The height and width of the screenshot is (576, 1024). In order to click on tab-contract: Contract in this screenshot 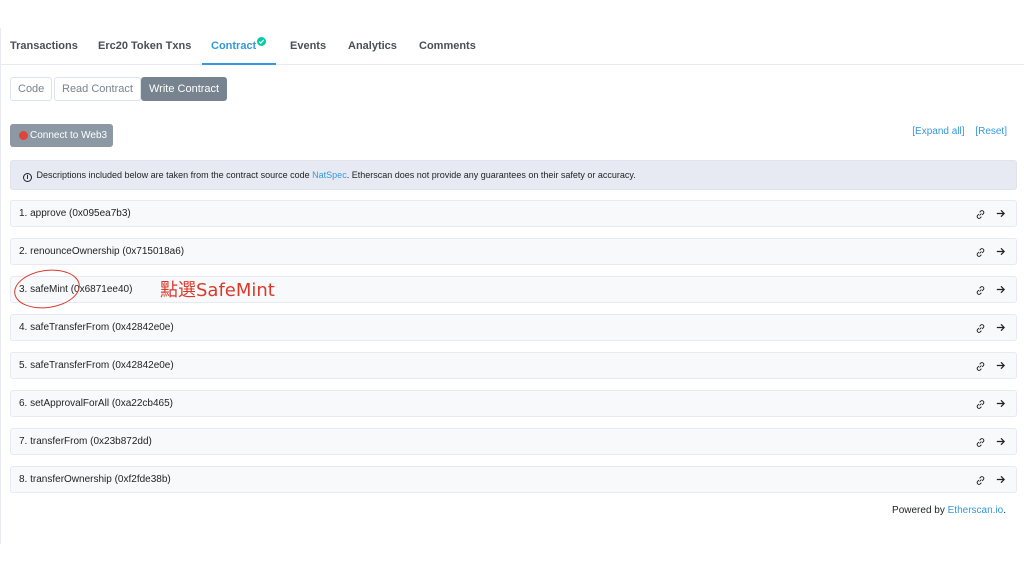, I will do `click(233, 46)`.